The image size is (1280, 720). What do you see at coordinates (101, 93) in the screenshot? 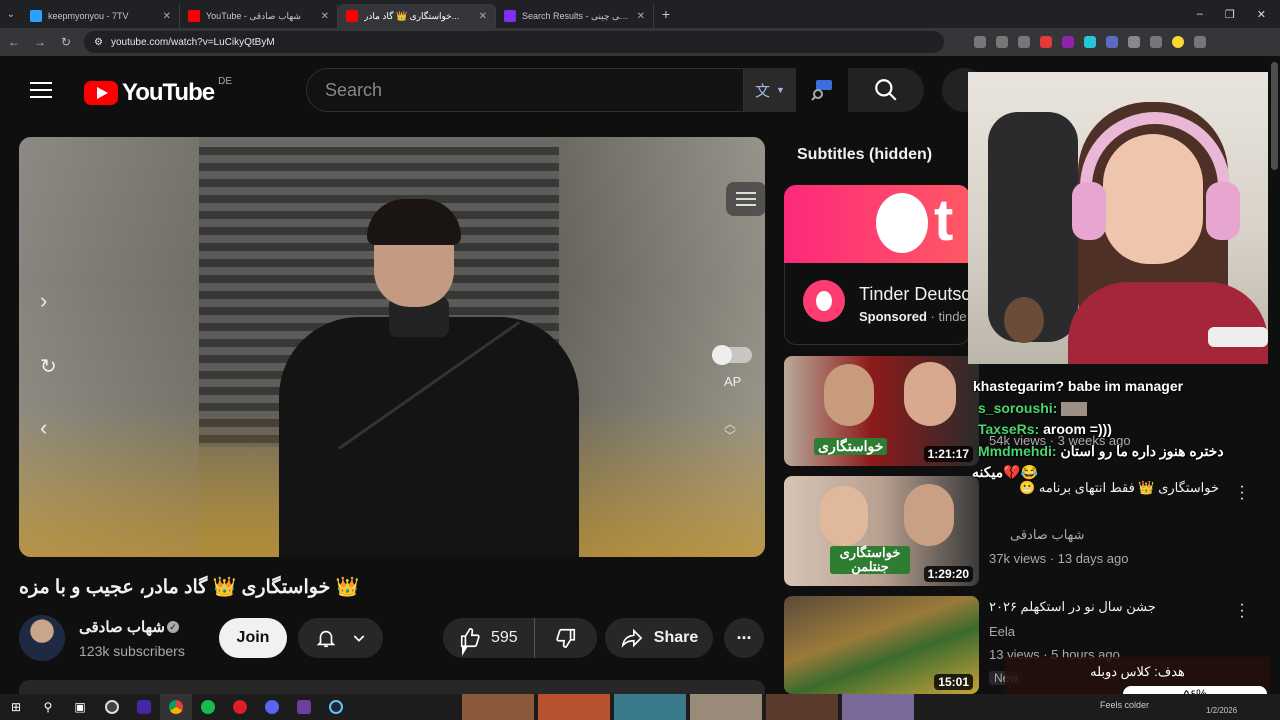
I see `youtube-play-icon` at bounding box center [101, 93].